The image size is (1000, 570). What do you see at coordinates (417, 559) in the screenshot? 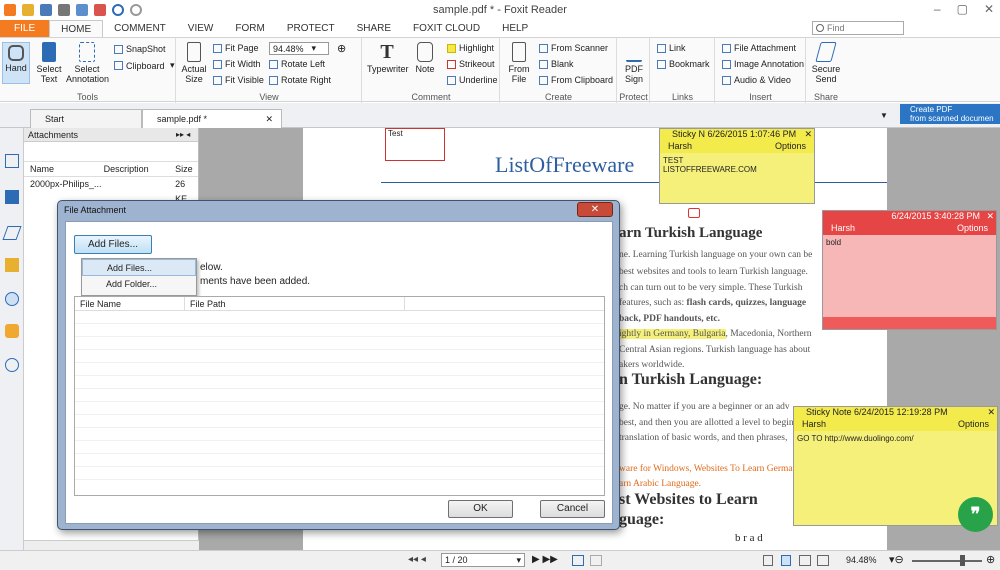
I see `first-prev-page-icons: ◂◂ ◂` at bounding box center [417, 559].